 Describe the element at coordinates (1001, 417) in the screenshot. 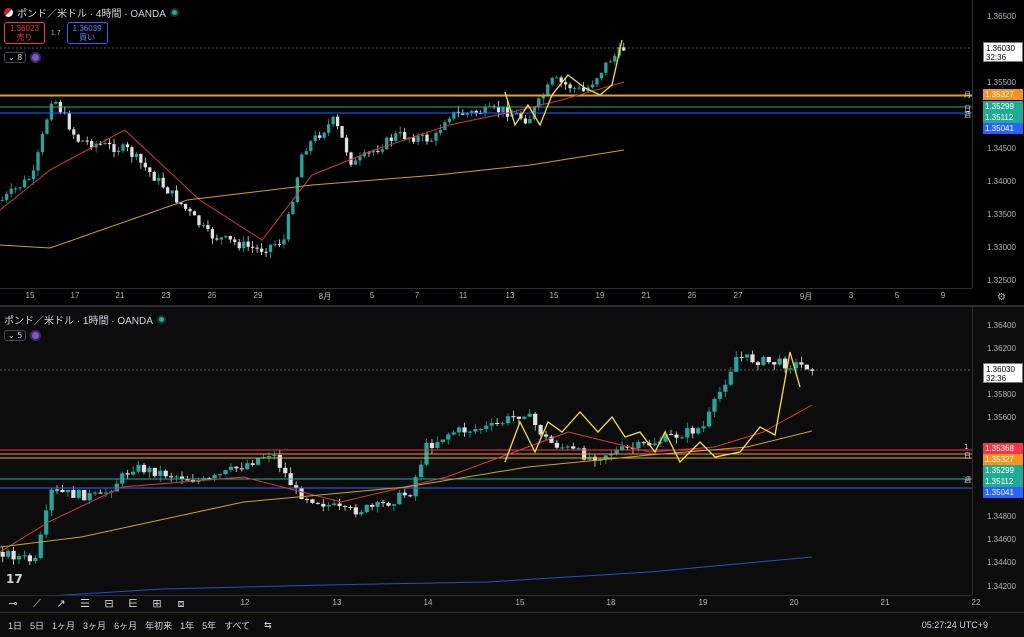

I see `price-tick-label: 1.35600` at that location.